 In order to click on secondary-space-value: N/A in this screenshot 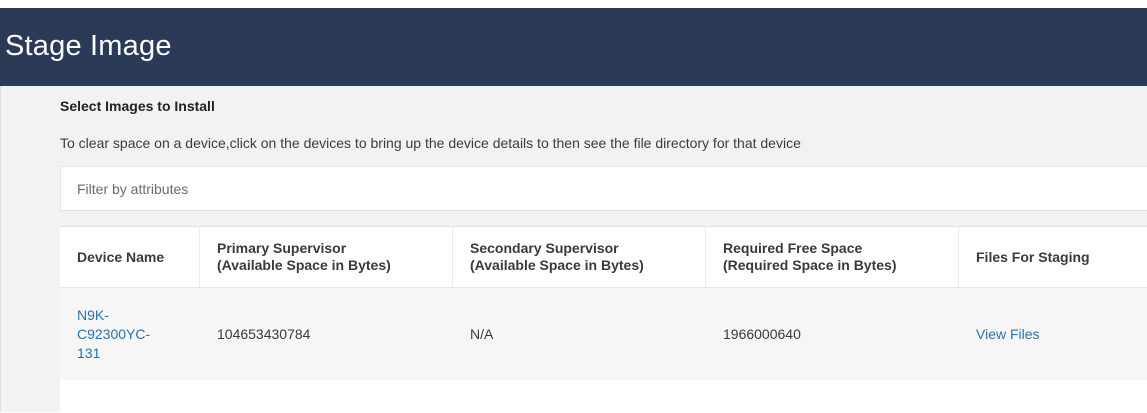, I will do `click(482, 333)`.